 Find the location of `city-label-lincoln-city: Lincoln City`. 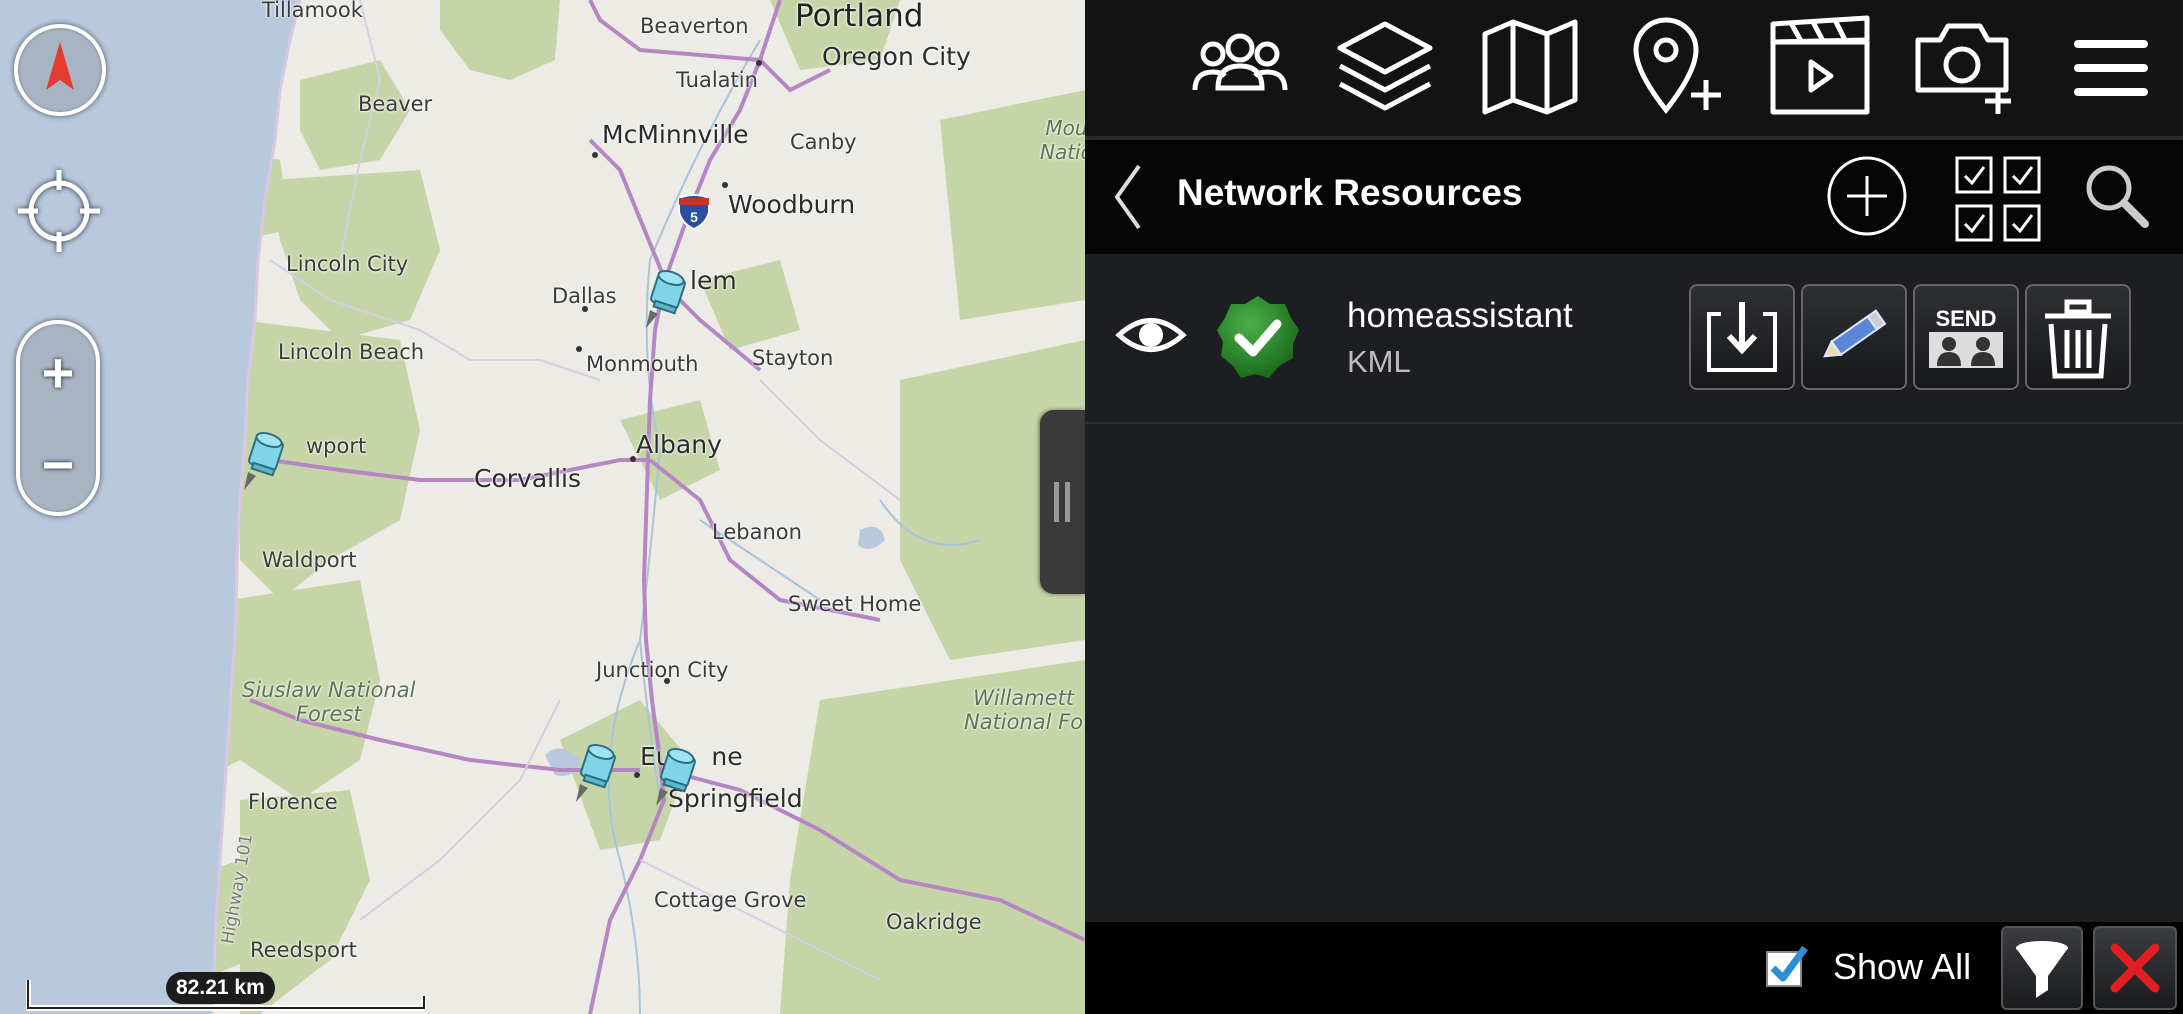

city-label-lincoln-city: Lincoln City is located at coordinates (347, 264).